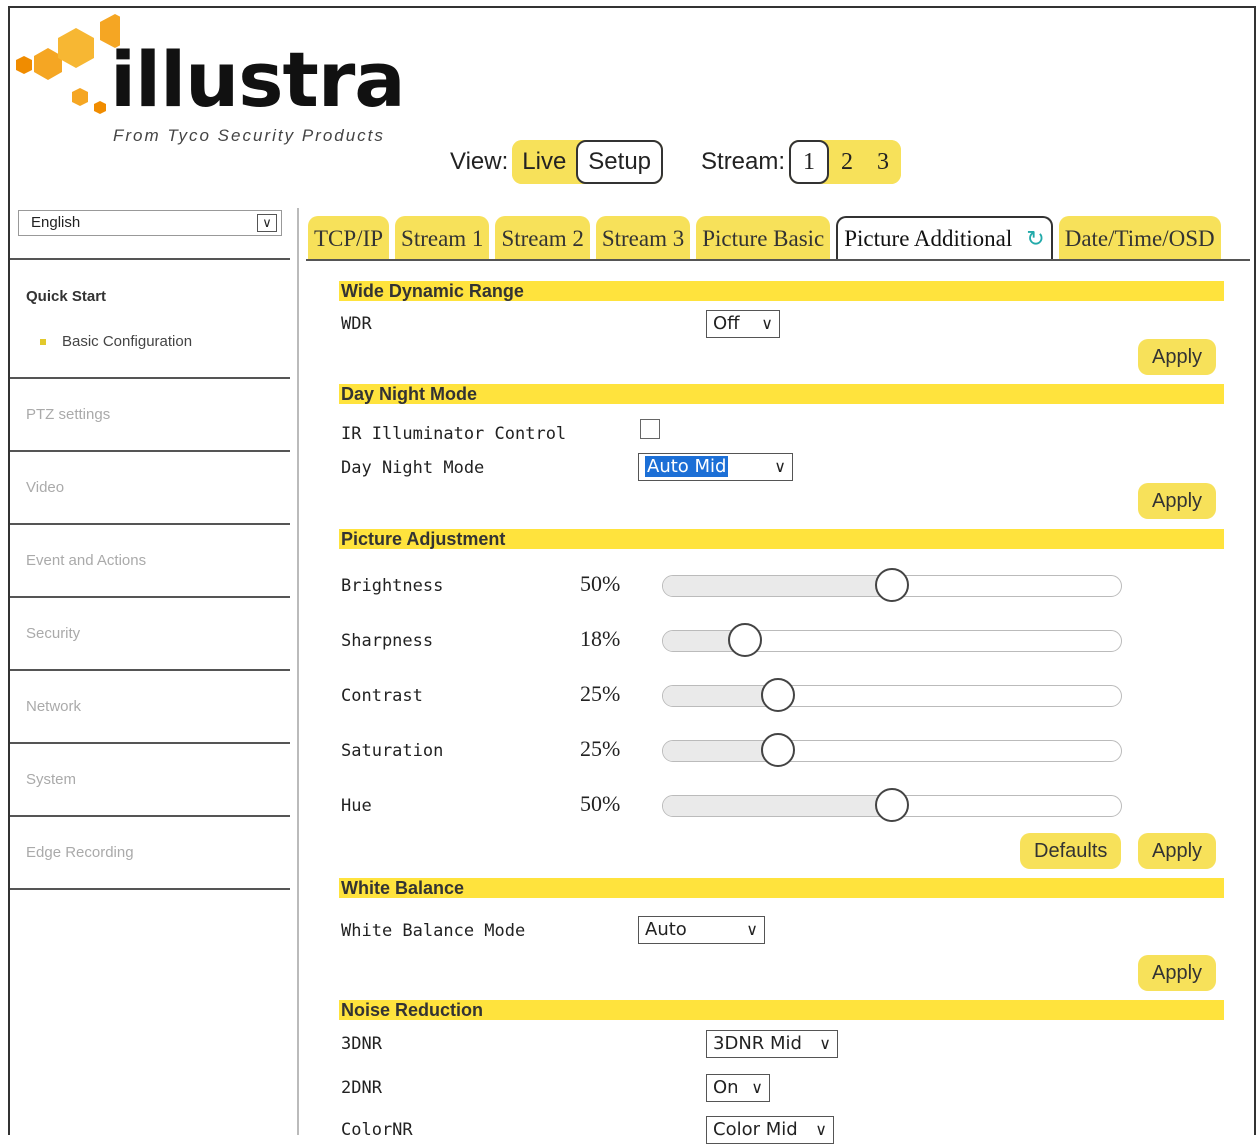  What do you see at coordinates (743, 324) in the screenshot?
I see `wdr-select: Off ∨` at bounding box center [743, 324].